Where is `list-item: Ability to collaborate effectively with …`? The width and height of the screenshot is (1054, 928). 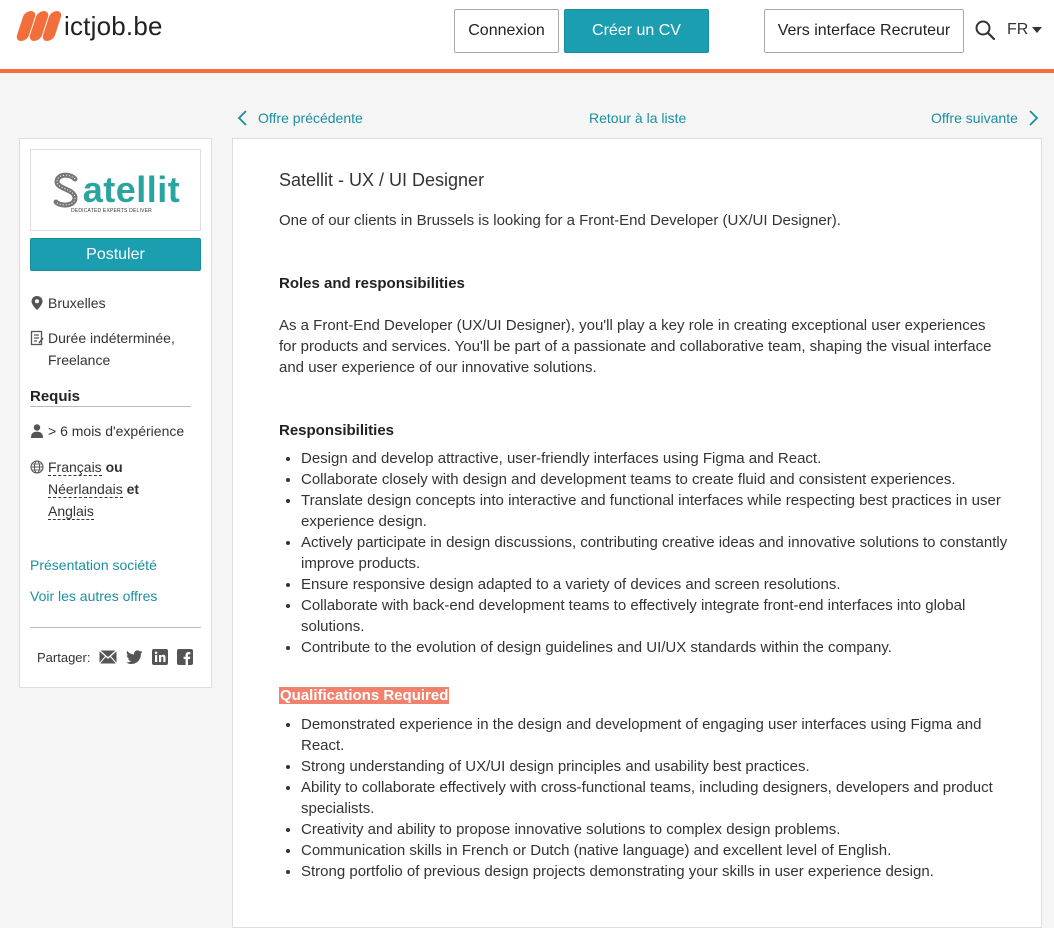 list-item: Ability to collaborate effectively with … is located at coordinates (661, 798).